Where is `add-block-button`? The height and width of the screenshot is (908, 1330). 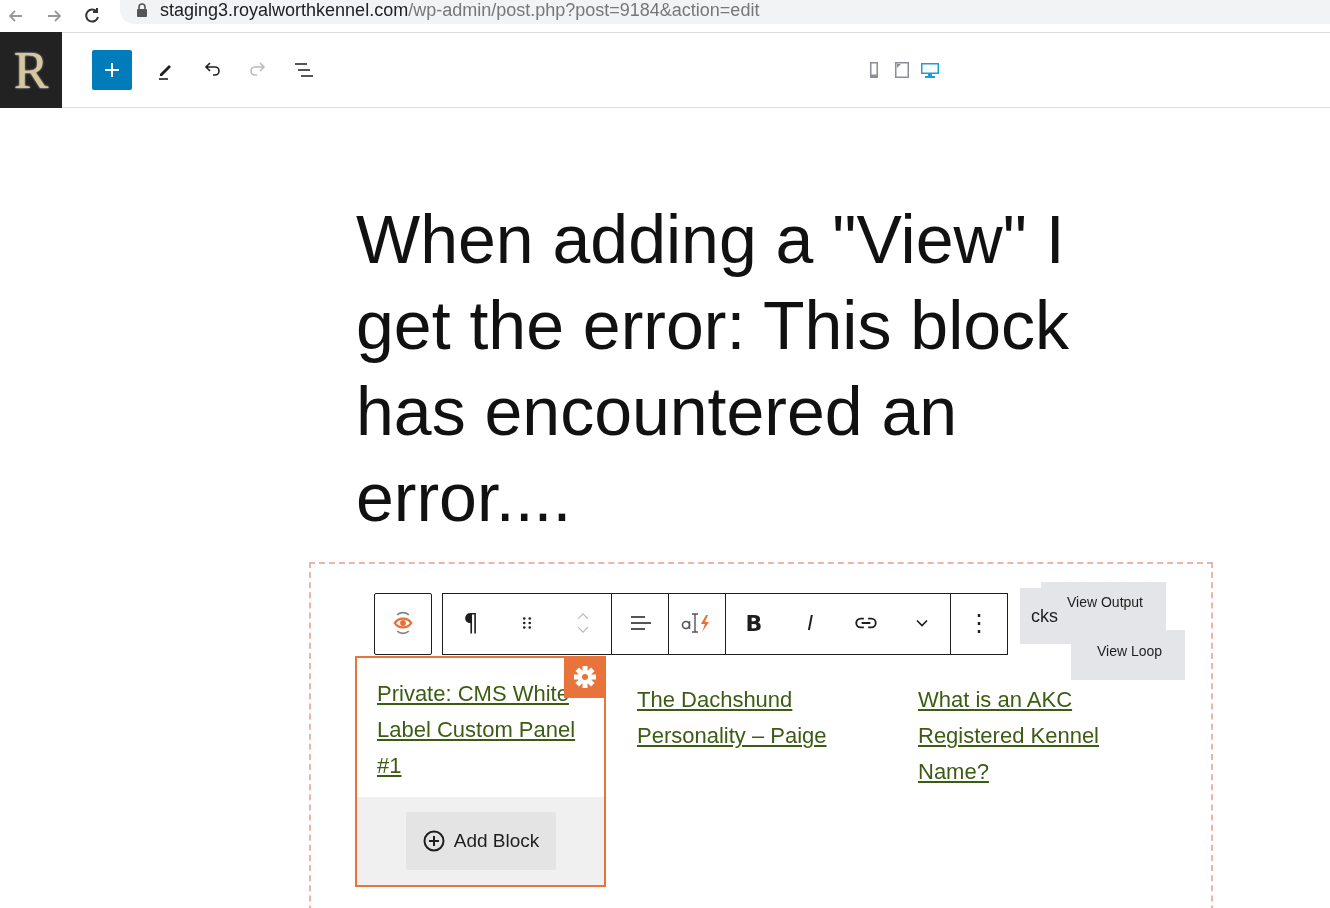
add-block-button is located at coordinates (112, 70).